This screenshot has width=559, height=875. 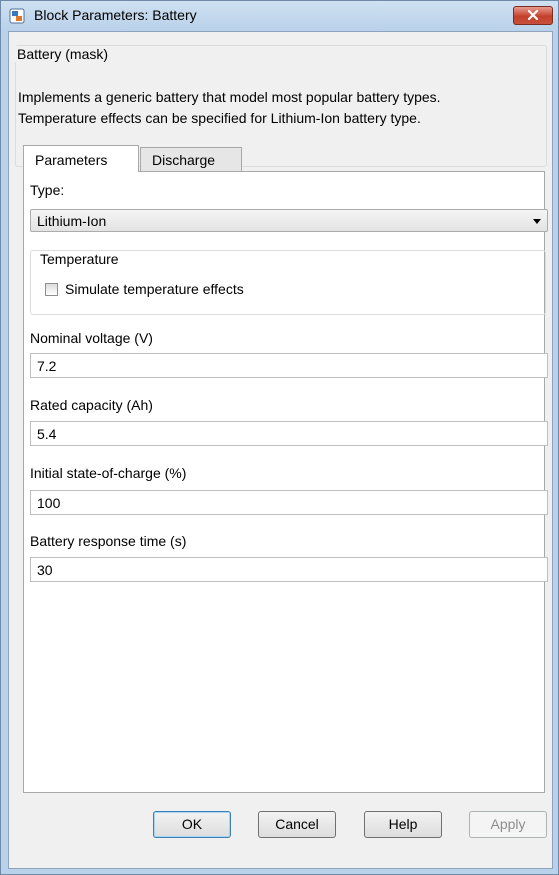 I want to click on ok-button: OK, so click(x=192, y=824).